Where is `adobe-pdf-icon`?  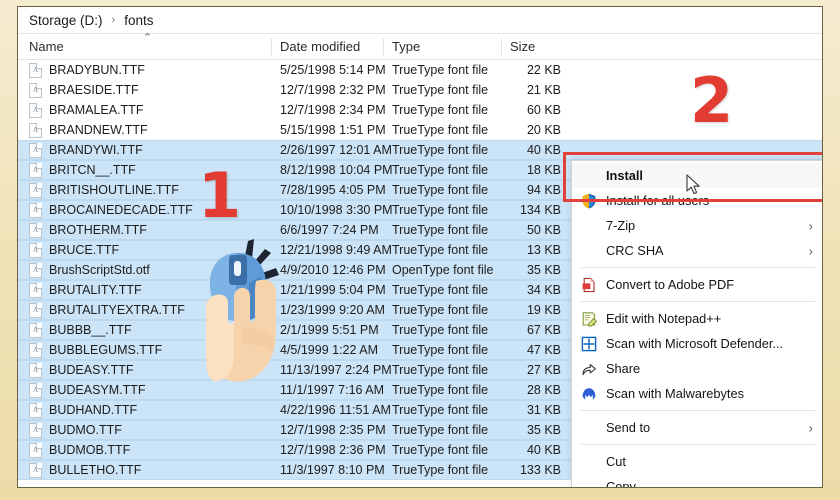
adobe-pdf-icon is located at coordinates (588, 284).